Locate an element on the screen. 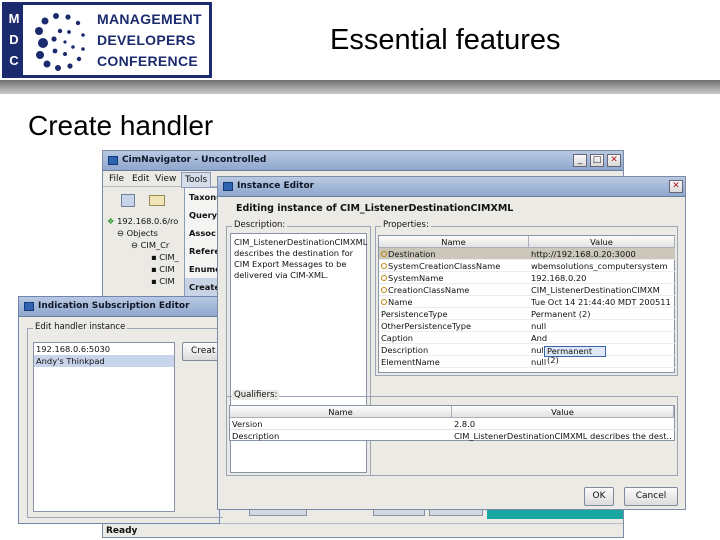 This screenshot has width=720, height=540. property-row: Name Tue Oct 14 21:44:40 MDT 200511 is located at coordinates (527, 302).